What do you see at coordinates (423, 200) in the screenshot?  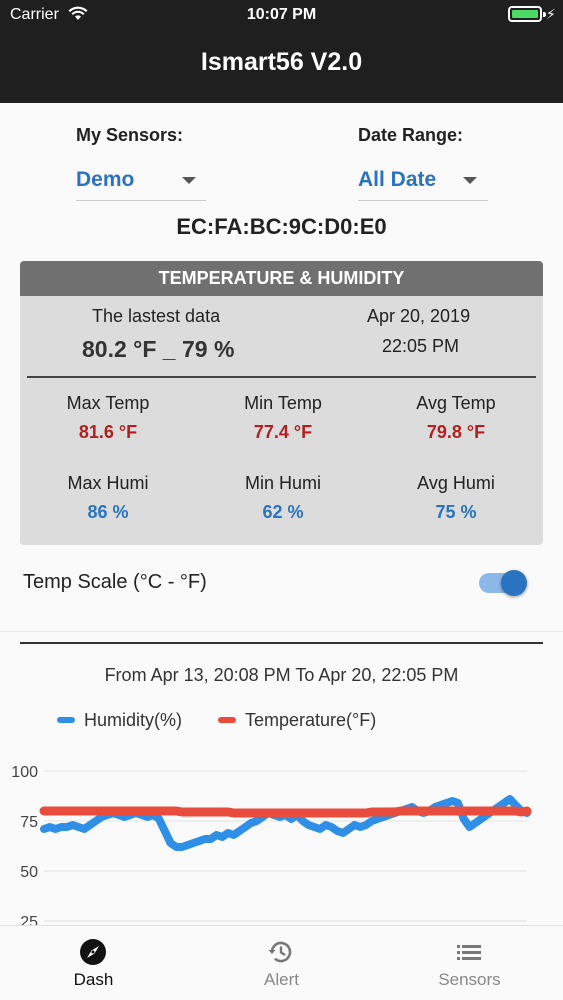 I see `date-range-dropdown-underline` at bounding box center [423, 200].